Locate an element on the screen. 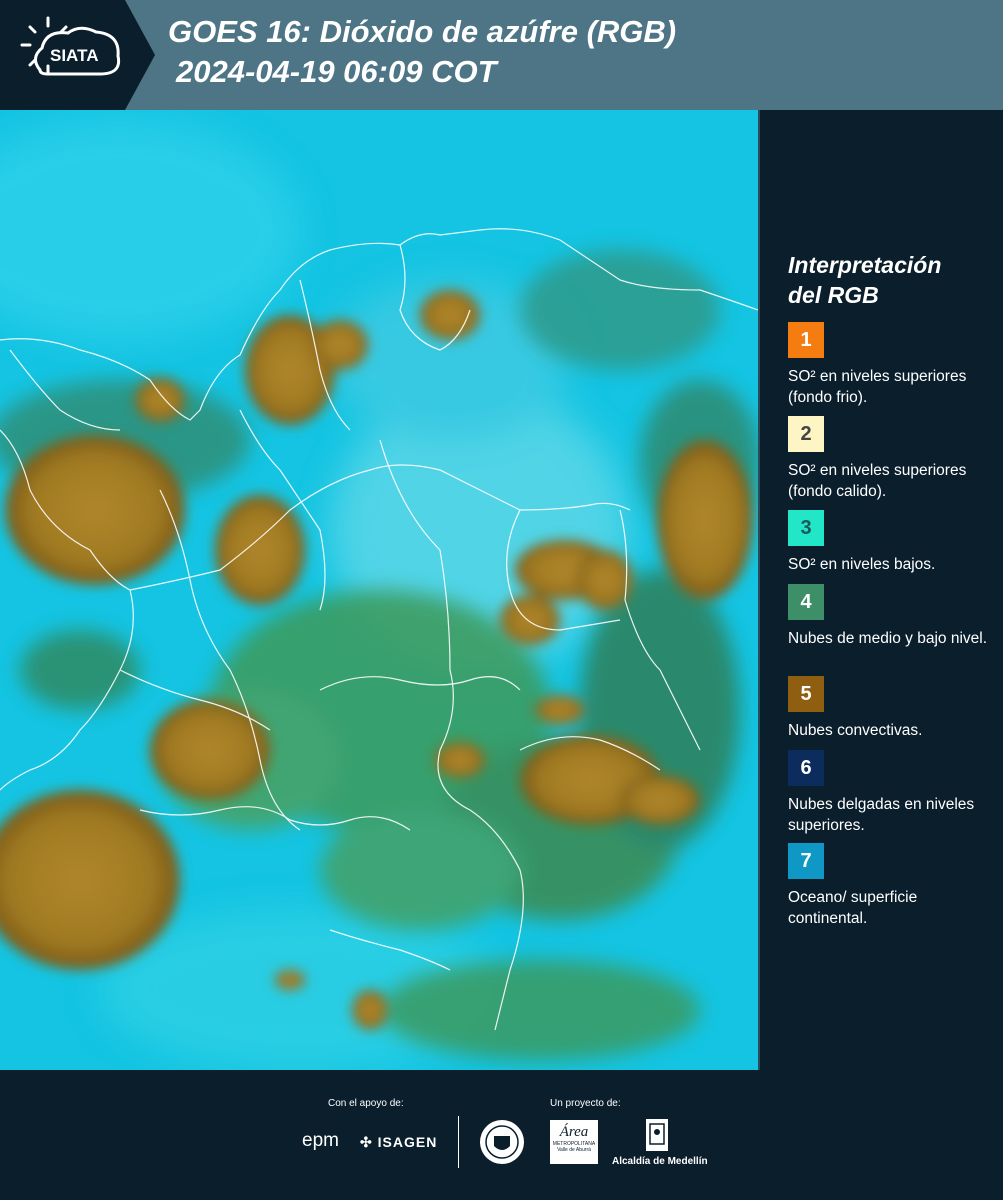 This screenshot has height=1200, width=1003. page-title: GOES 16: Dióxido de azúfre (RGB) is located at coordinates (422, 31).